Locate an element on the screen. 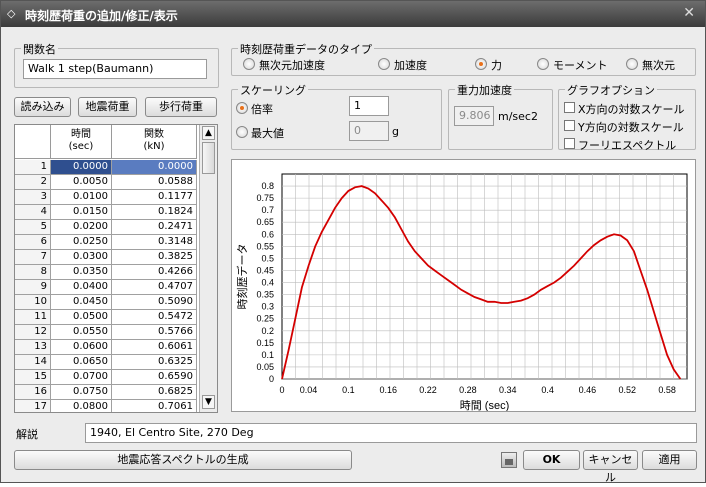 Image resolution: width=706 pixels, height=487 pixels. time-cell: 0.0400 is located at coordinates (81, 287).